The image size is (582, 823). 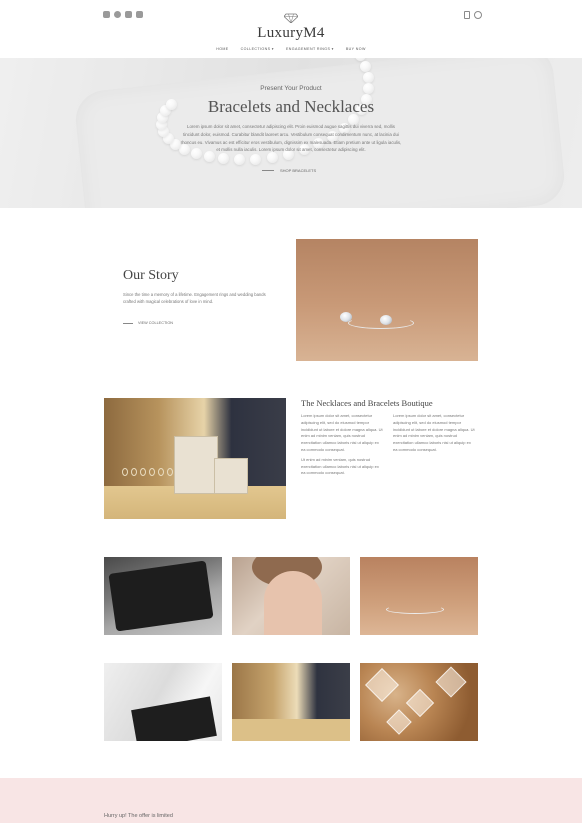 What do you see at coordinates (291, 106) in the screenshot?
I see `hero-title: Bracelets and Necklaces` at bounding box center [291, 106].